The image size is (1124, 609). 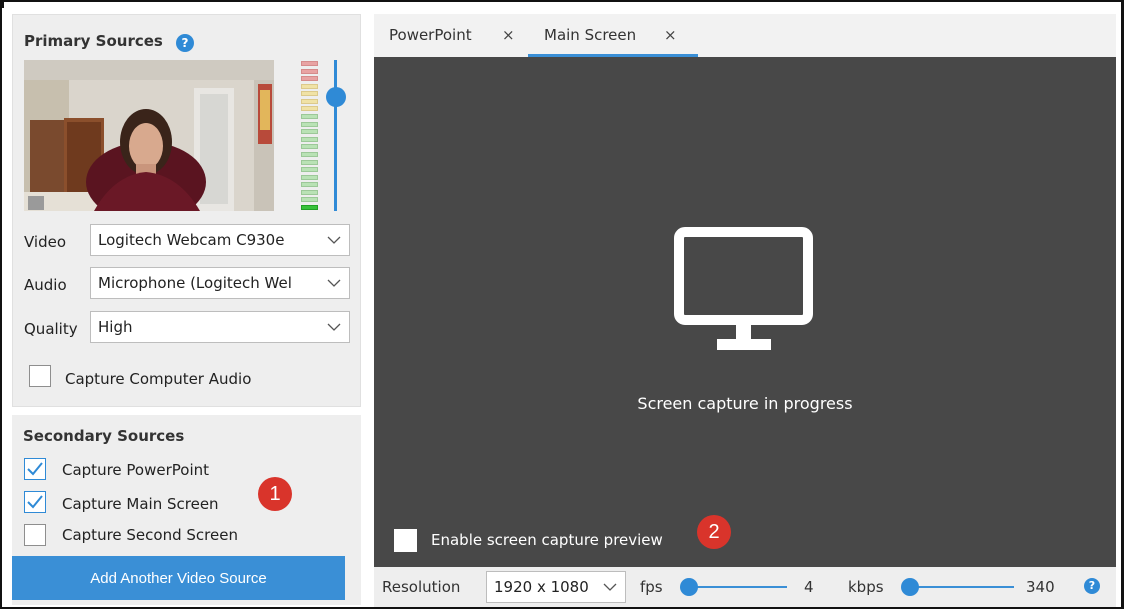 What do you see at coordinates (195, 283) in the screenshot?
I see `audio-select-value: Microphone (Logitech Wel` at bounding box center [195, 283].